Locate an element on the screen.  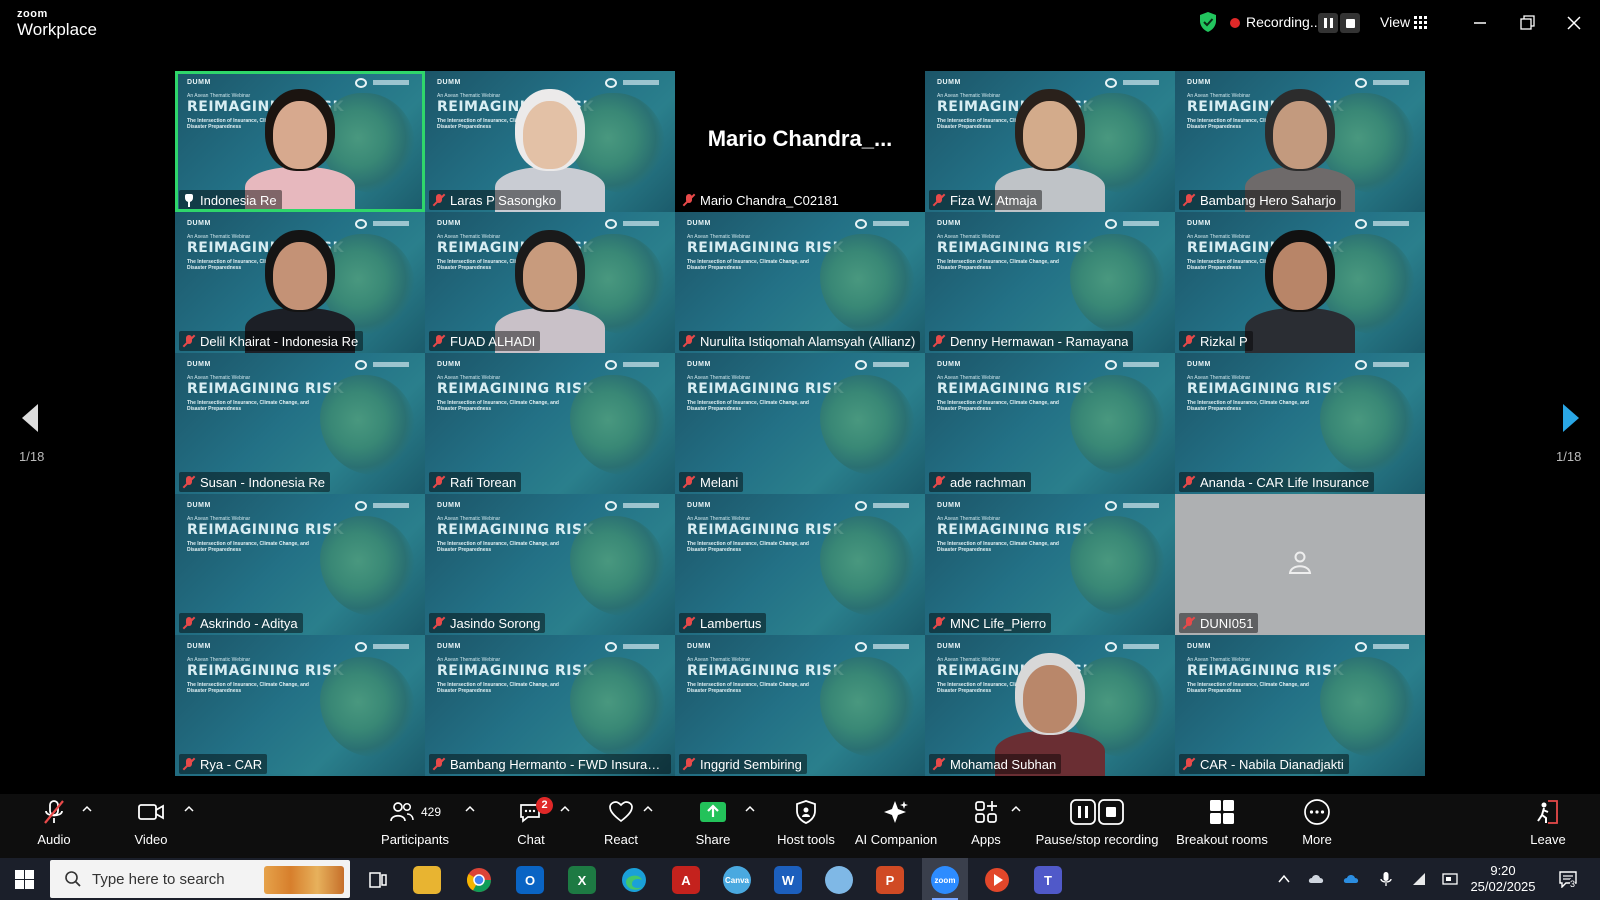
restore-icon is located at coordinates (1527, 23).